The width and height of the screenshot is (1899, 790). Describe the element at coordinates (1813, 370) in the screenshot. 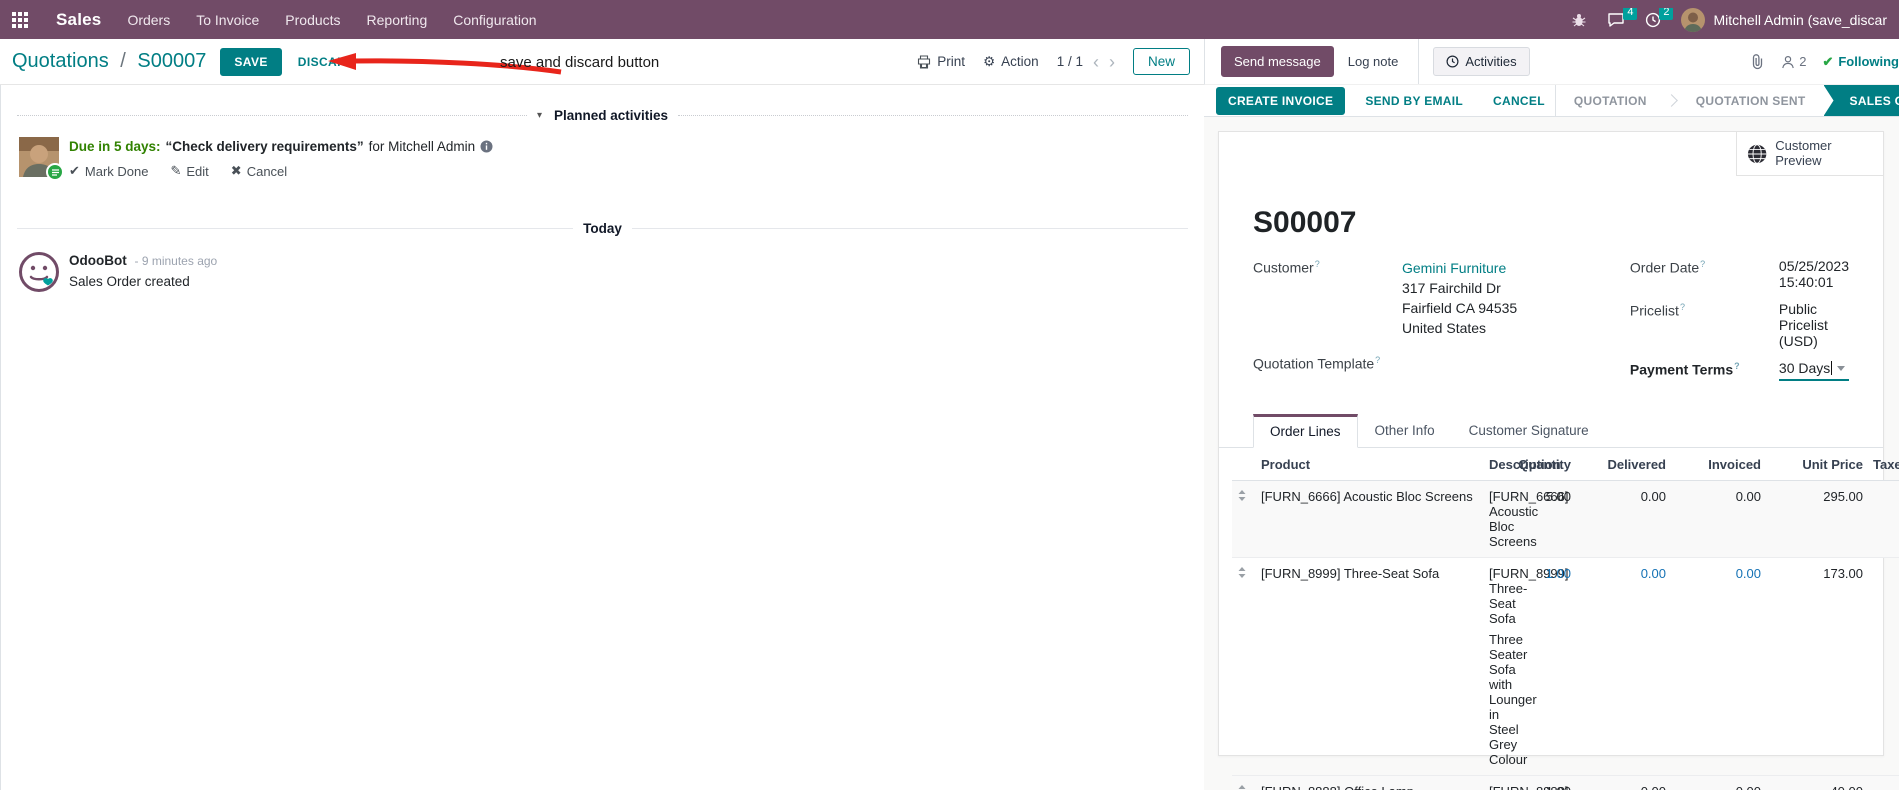

I see `payment-terms-input: 30 Days` at that location.